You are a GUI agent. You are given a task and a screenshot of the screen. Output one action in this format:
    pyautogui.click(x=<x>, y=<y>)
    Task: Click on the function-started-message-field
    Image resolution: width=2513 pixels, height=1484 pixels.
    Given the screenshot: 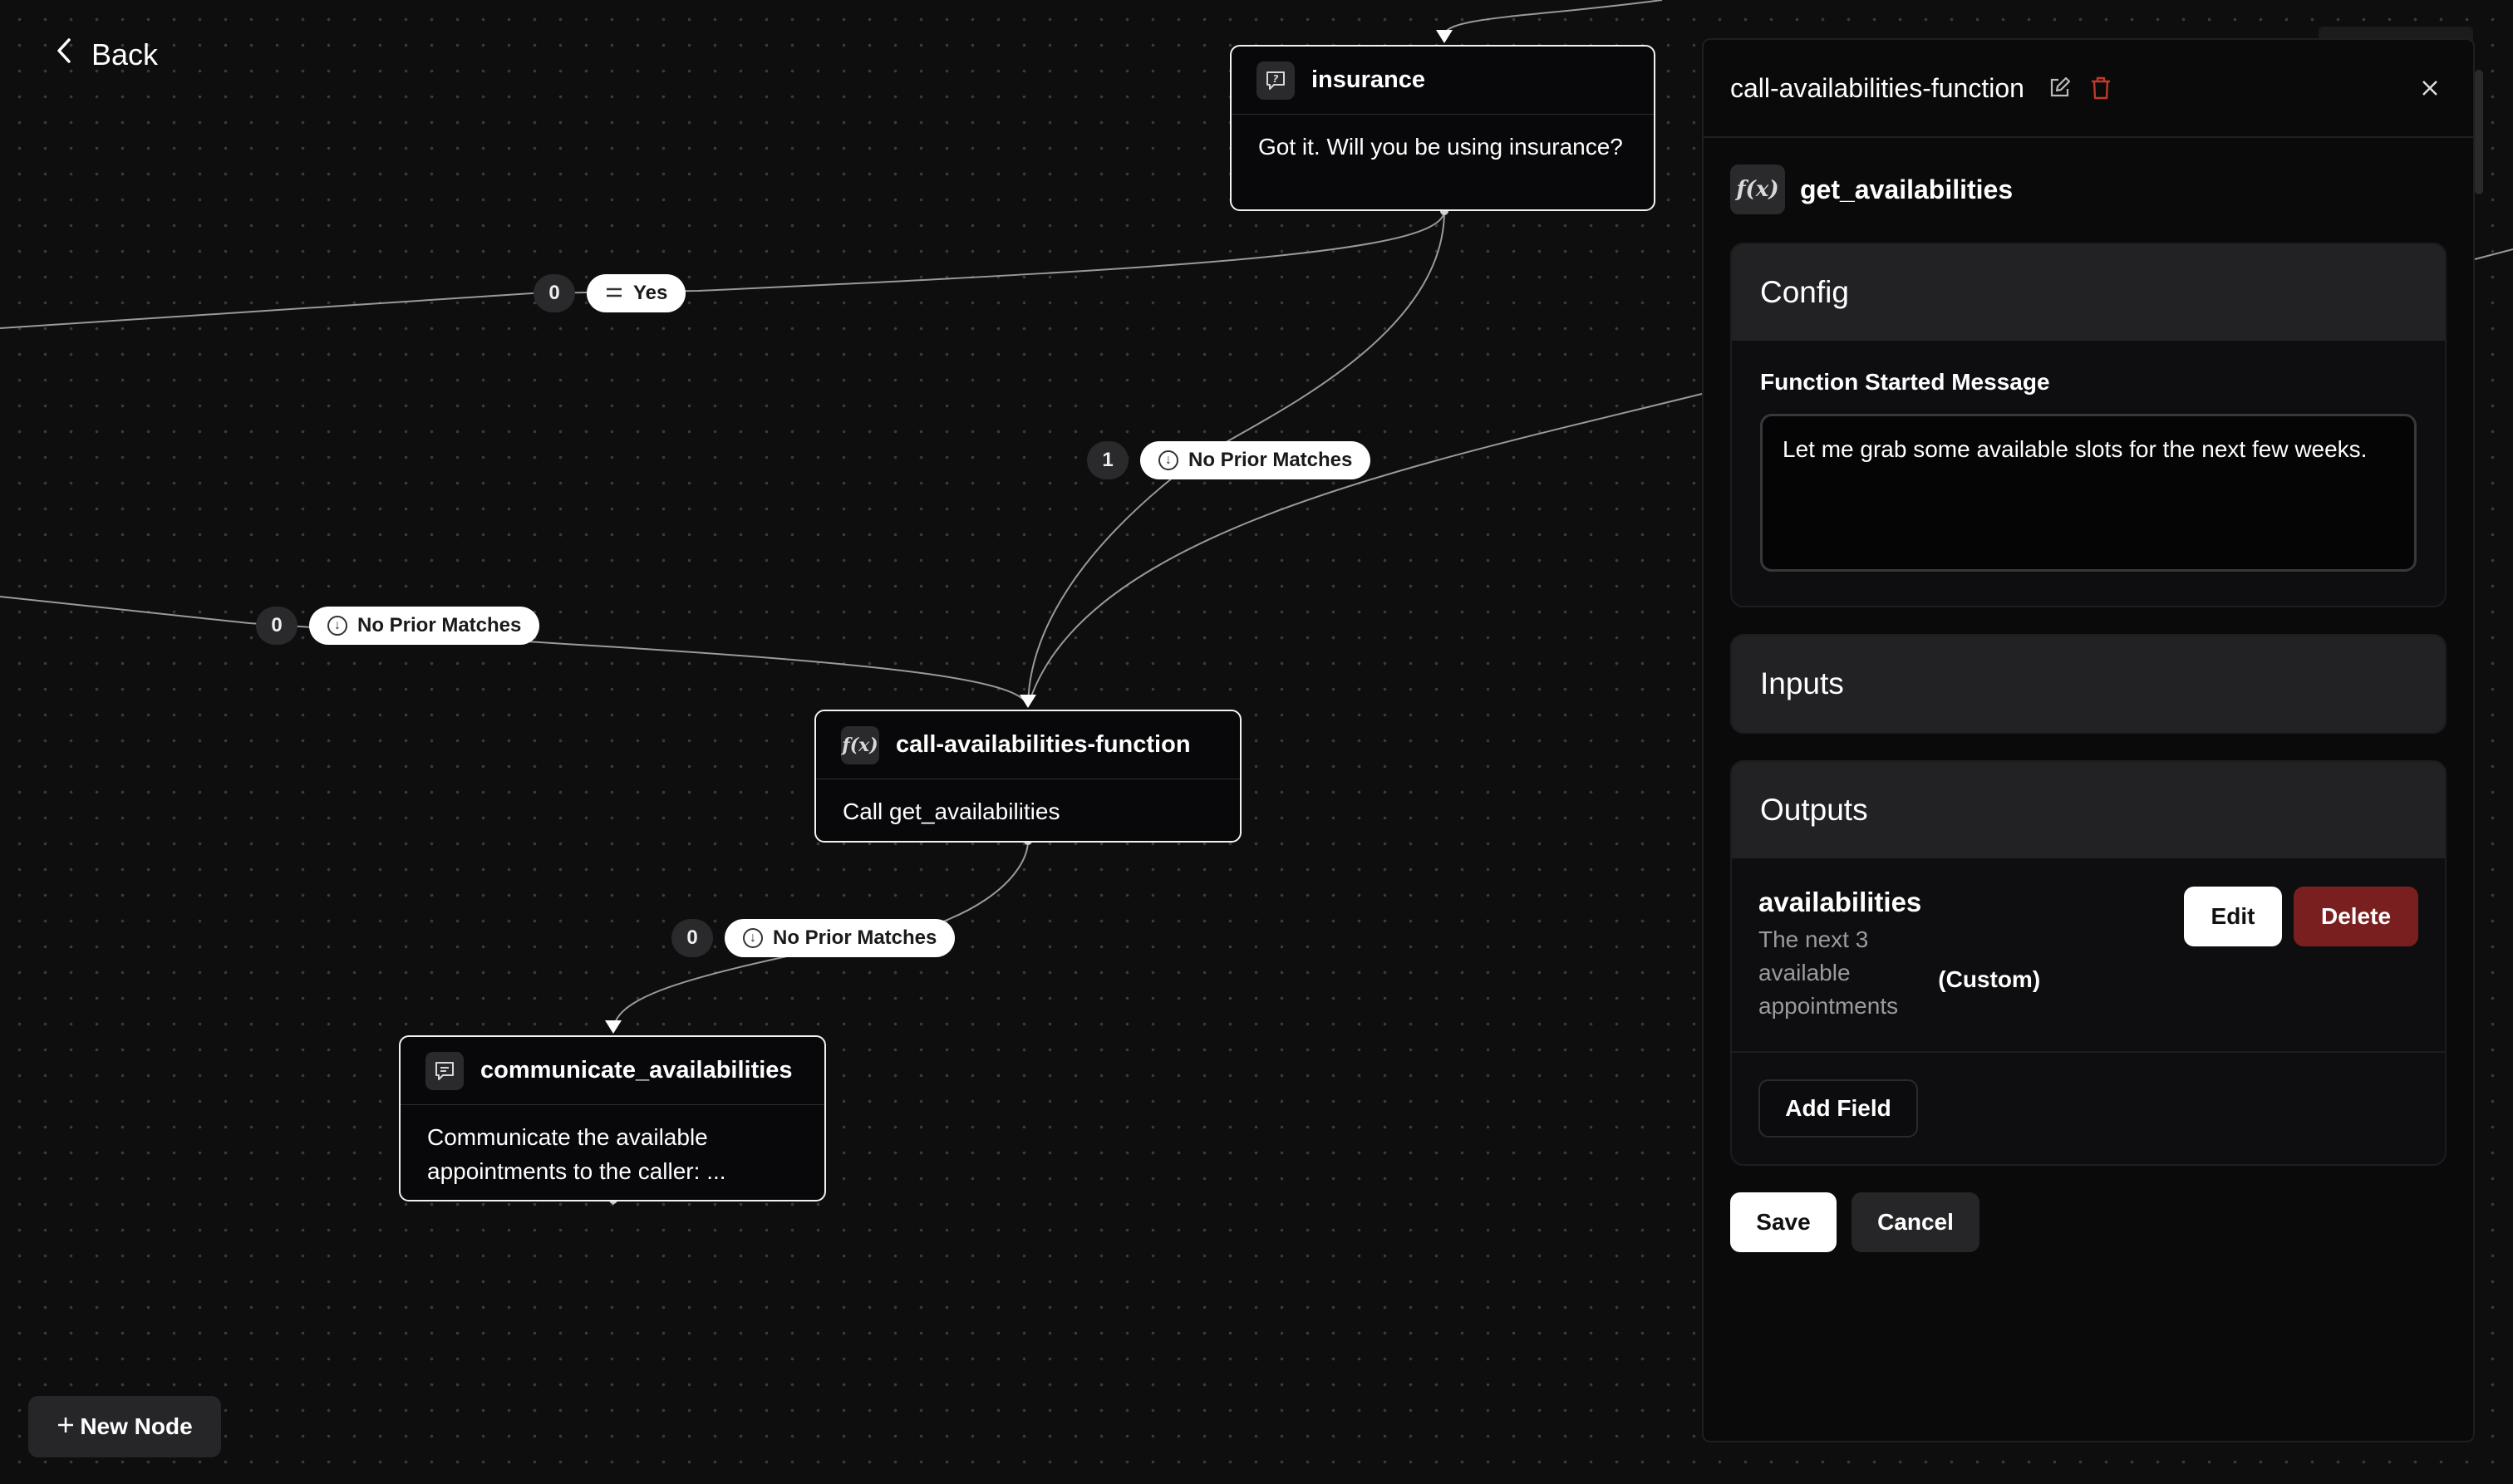 What is the action you would take?
    pyautogui.click(x=2088, y=493)
    